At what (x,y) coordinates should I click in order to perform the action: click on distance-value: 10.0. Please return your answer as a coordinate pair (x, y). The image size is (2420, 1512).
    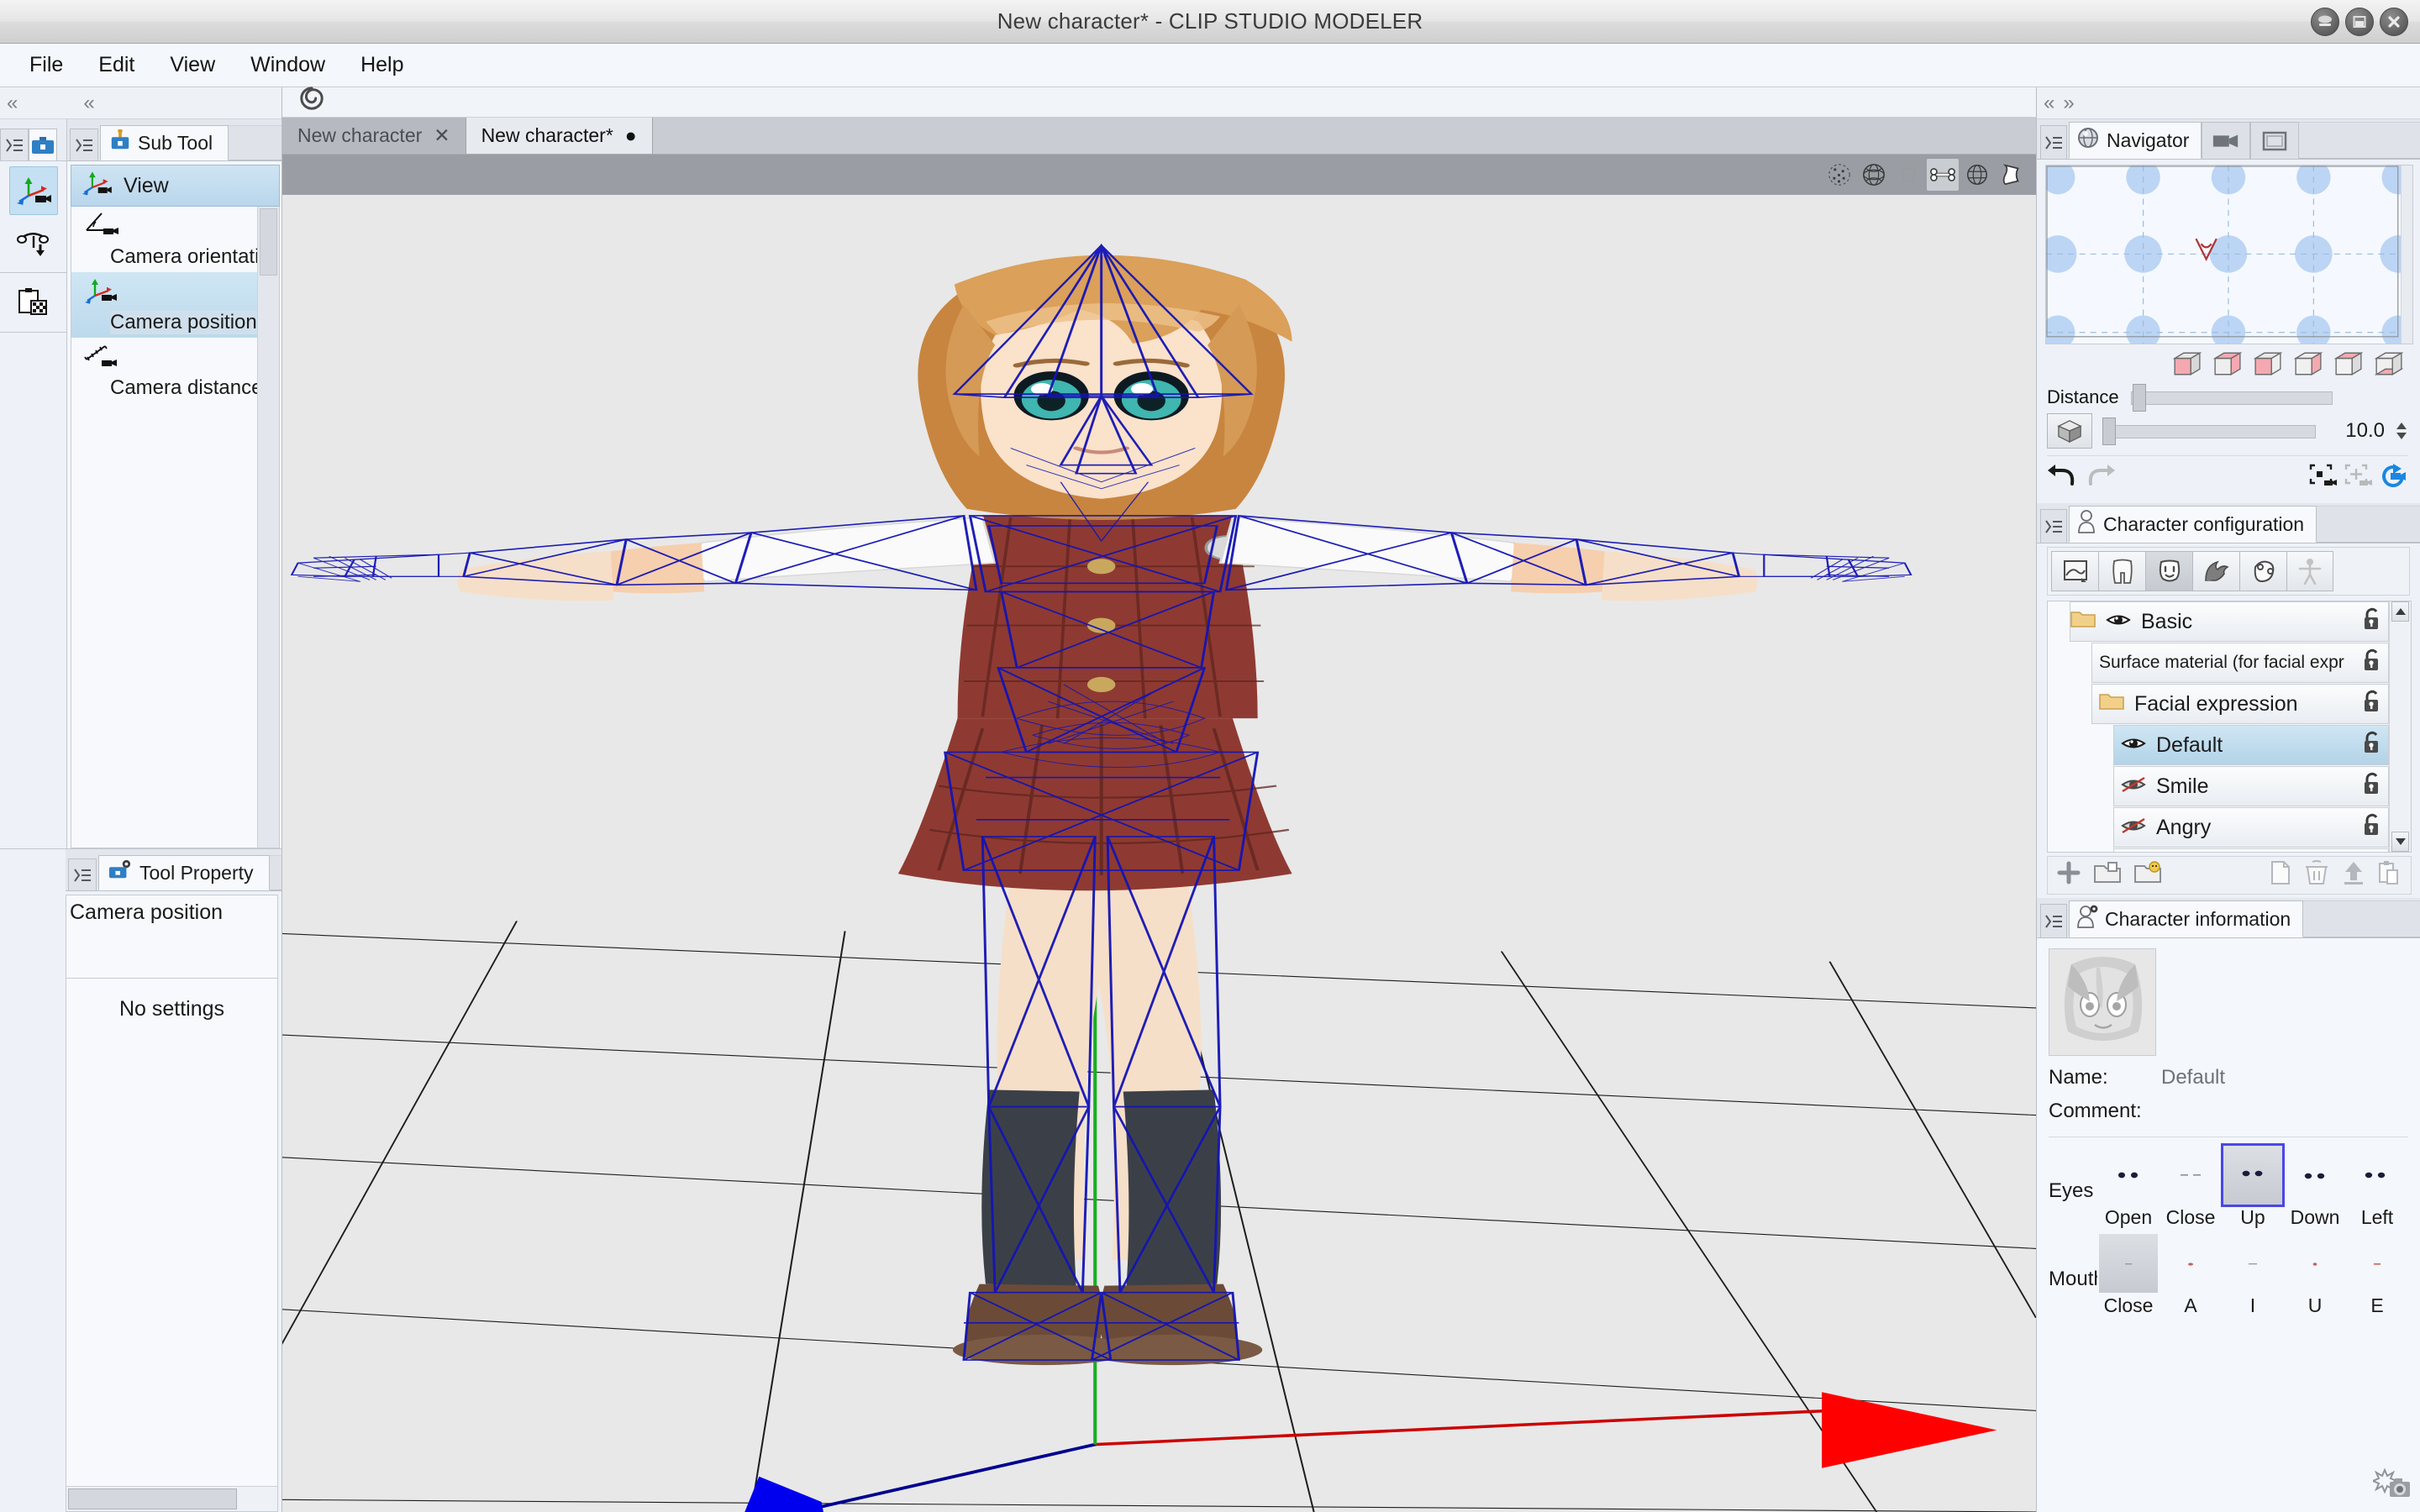
    Looking at the image, I should click on (2355, 431).